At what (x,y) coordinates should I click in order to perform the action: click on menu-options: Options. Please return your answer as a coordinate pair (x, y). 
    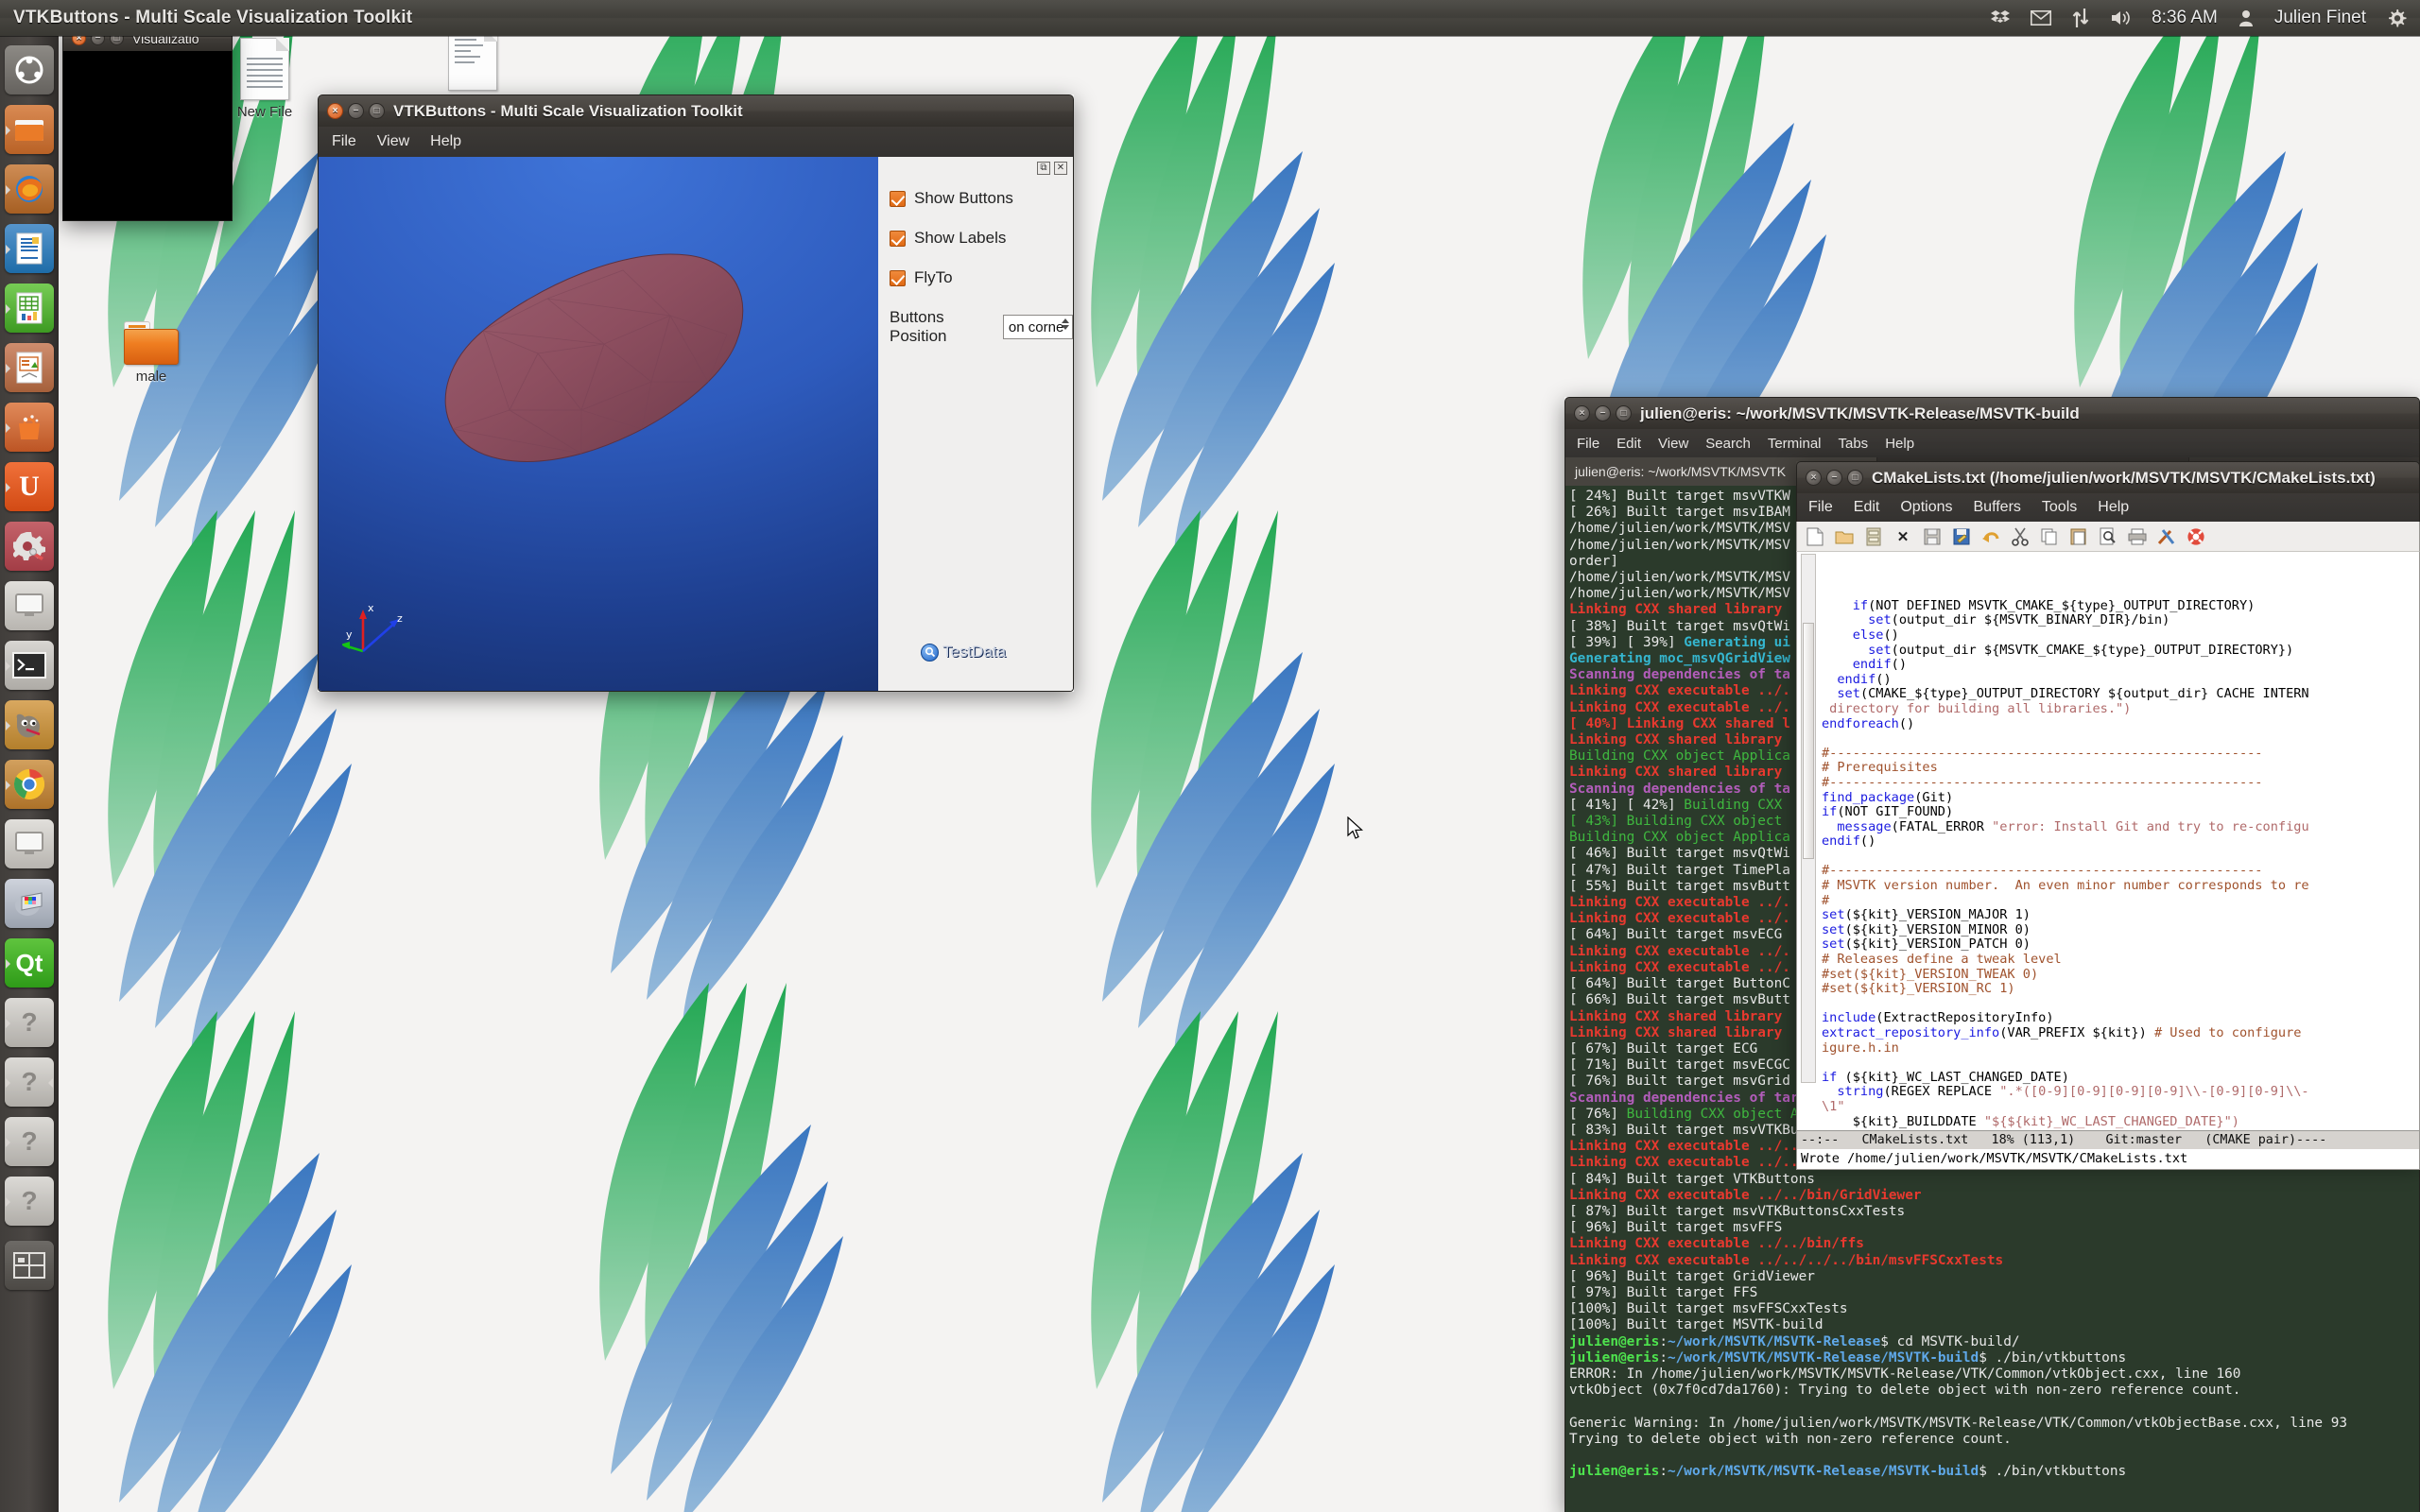
    Looking at the image, I should click on (1926, 507).